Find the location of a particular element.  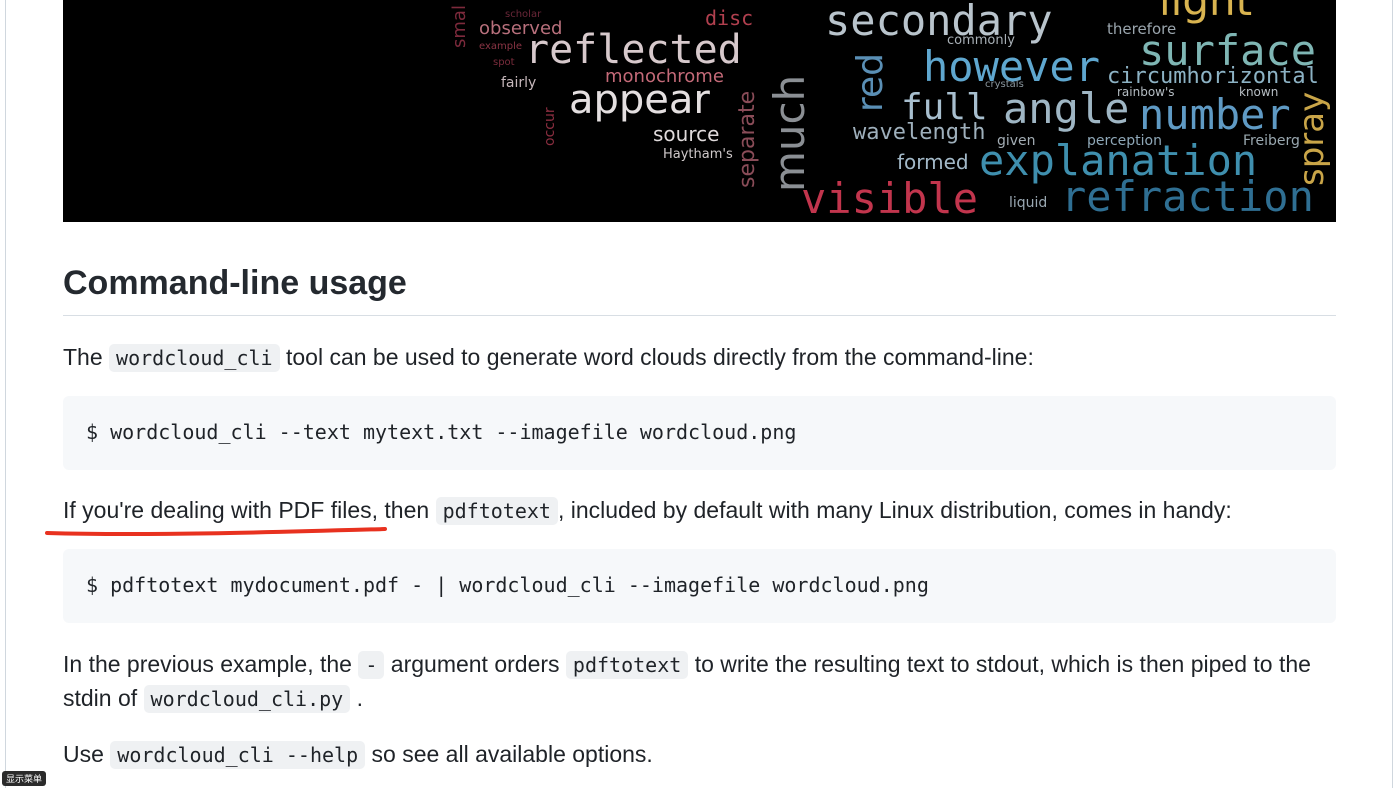

wordcloud-word: perception is located at coordinates (1124, 141).